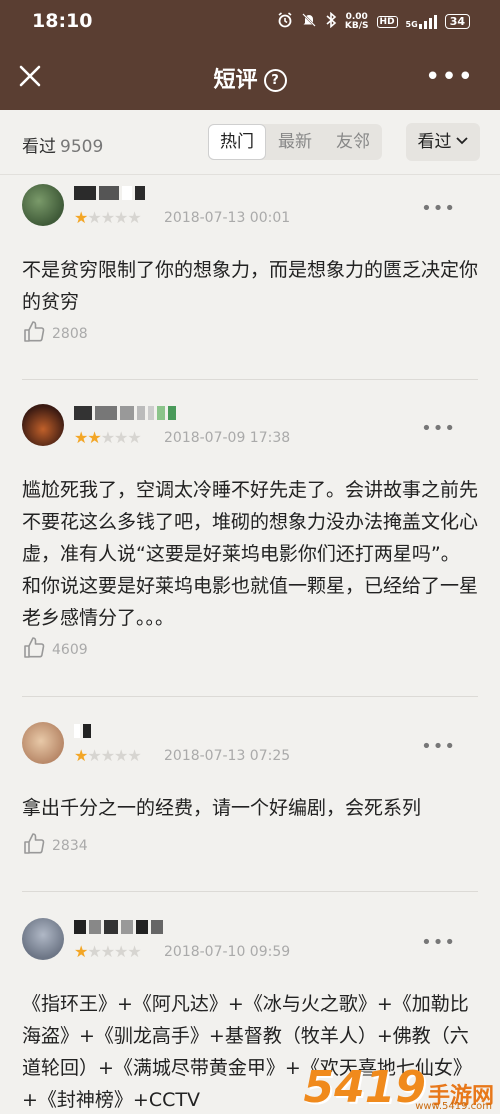  What do you see at coordinates (460, 142) in the screenshot?
I see `chevron-down-icon` at bounding box center [460, 142].